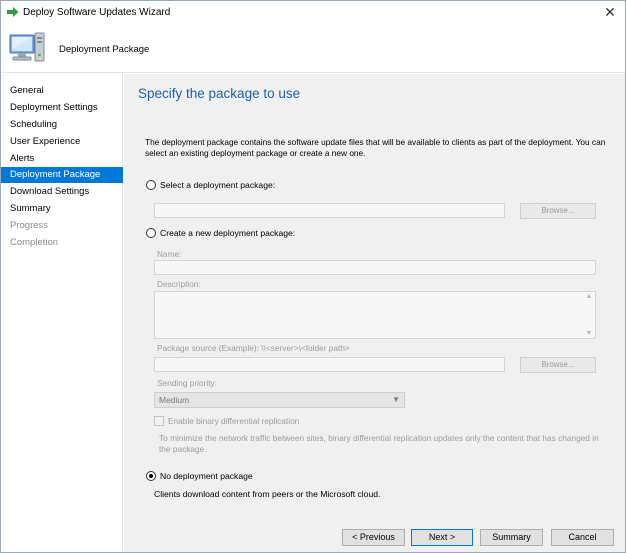 Image resolution: width=626 pixels, height=553 pixels. I want to click on sidebar-item-download-settings: Download Settings, so click(62, 192).